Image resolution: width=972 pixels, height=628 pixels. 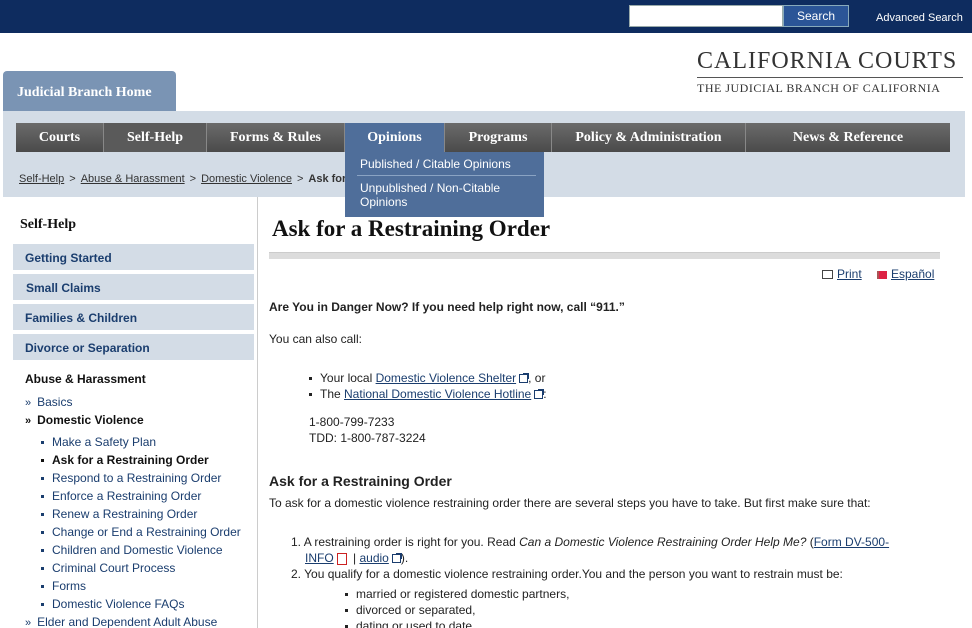 What do you see at coordinates (882, 274) in the screenshot?
I see `flag-icon` at bounding box center [882, 274].